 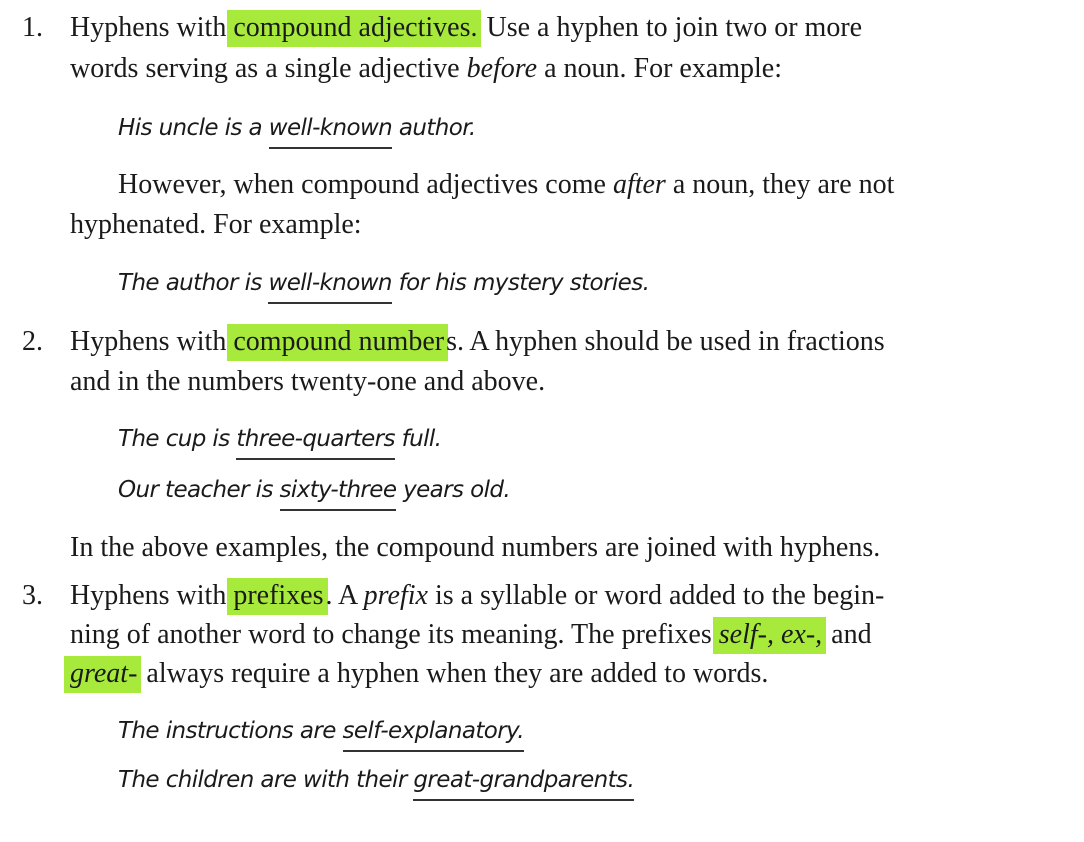 I want to click on underlined-term: three-quarters, so click(x=316, y=443).